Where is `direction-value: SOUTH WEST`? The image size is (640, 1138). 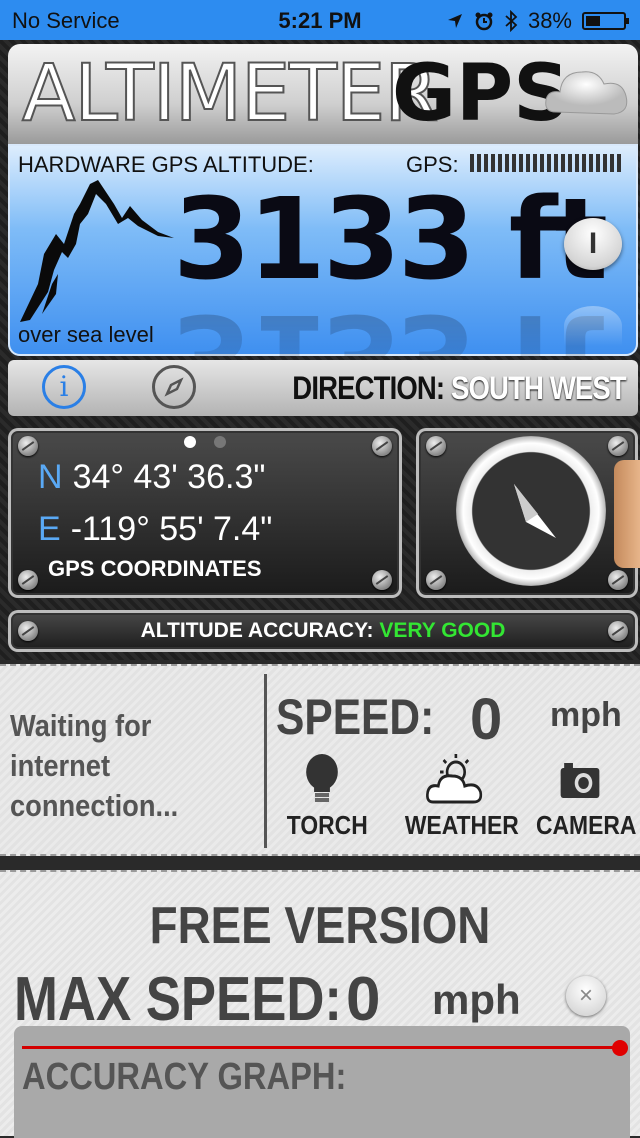
direction-value: SOUTH WEST is located at coordinates (539, 388).